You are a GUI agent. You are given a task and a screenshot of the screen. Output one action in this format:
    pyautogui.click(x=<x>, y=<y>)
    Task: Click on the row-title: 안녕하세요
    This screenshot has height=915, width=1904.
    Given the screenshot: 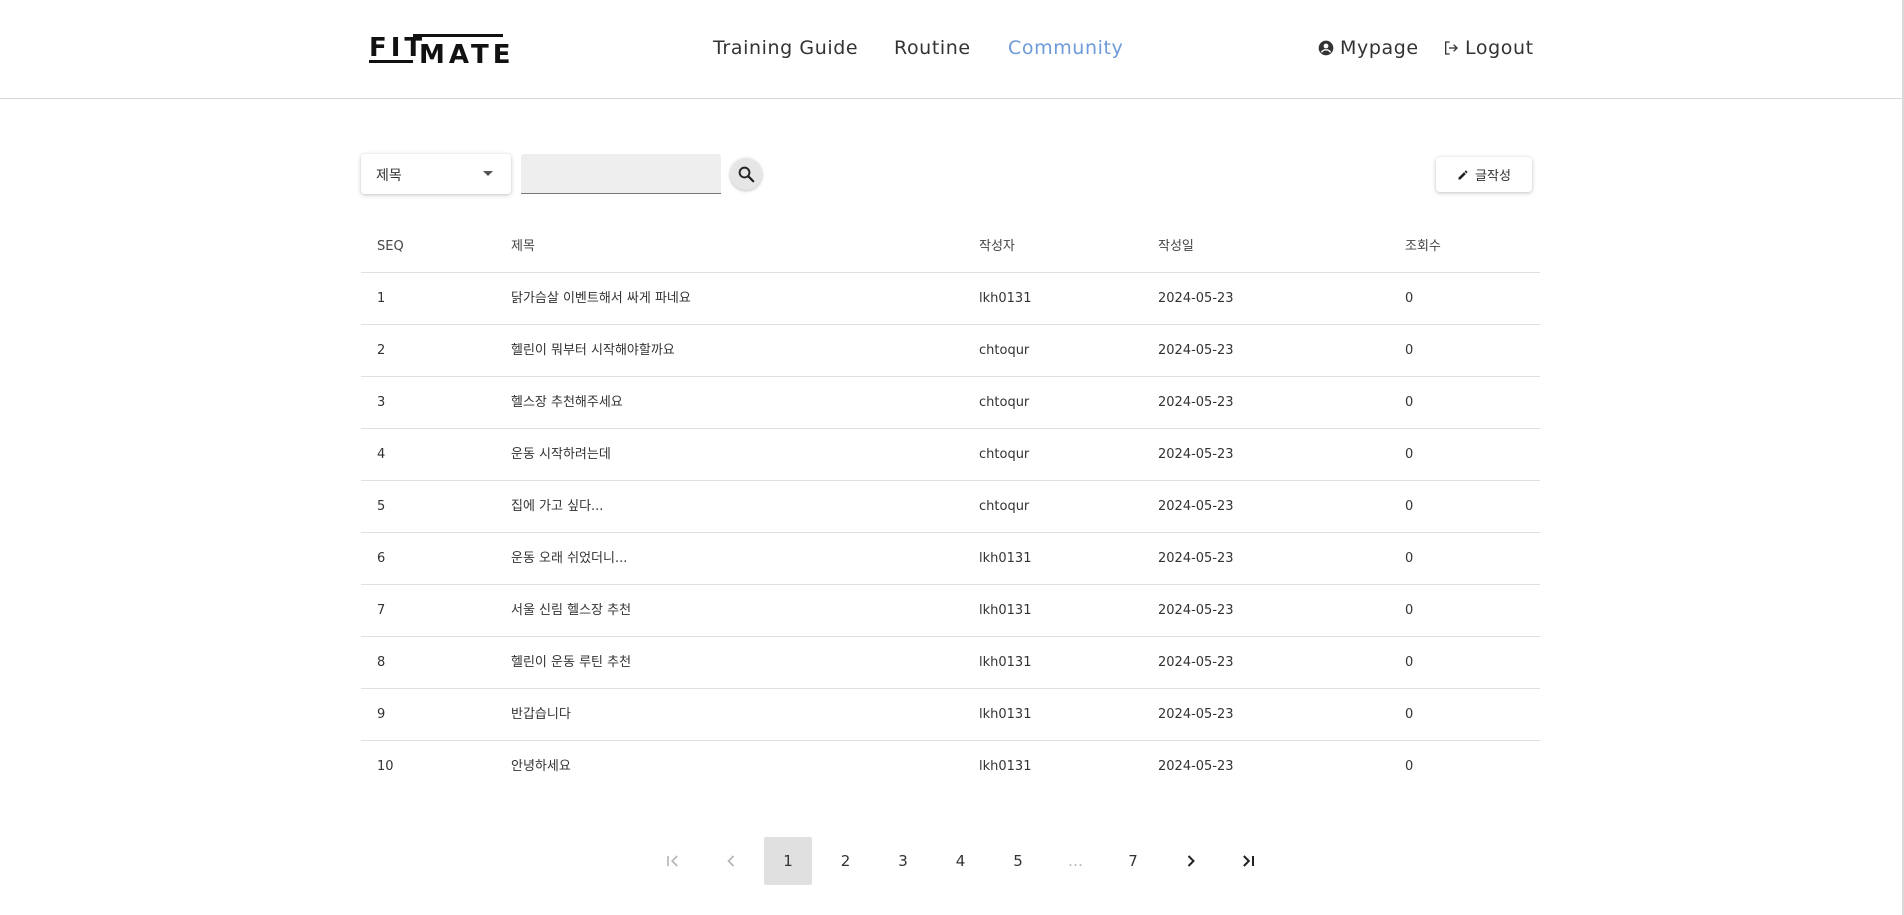 What is the action you would take?
    pyautogui.click(x=541, y=767)
    